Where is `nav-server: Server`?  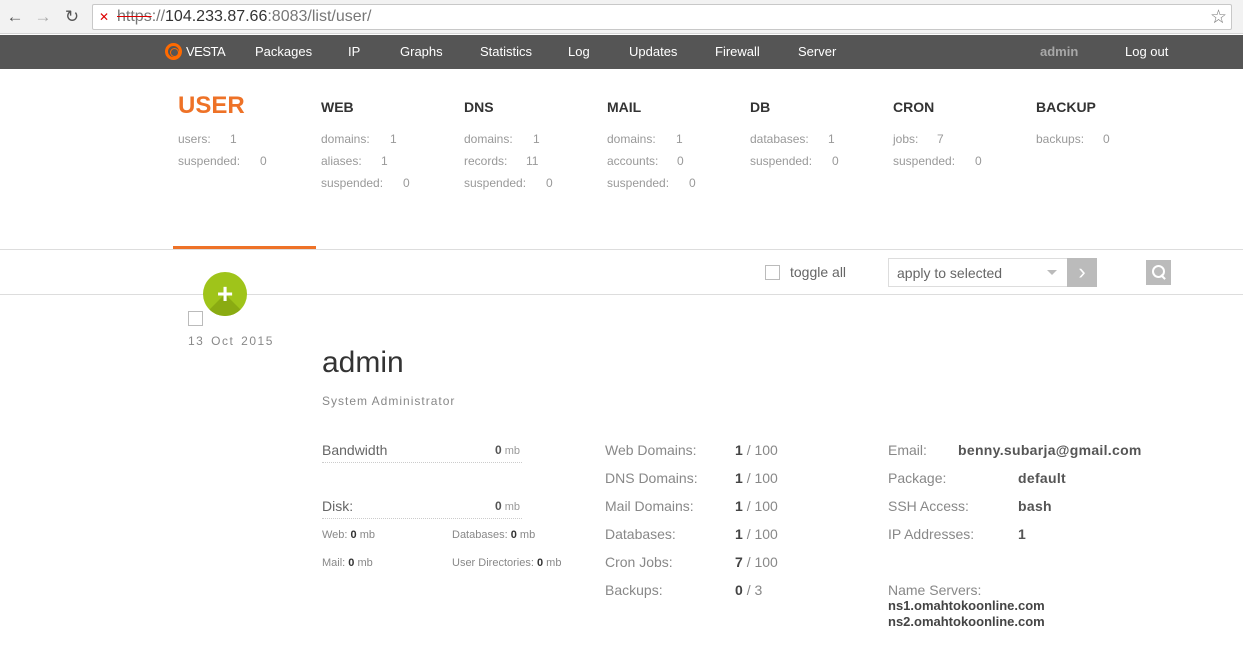
nav-server: Server is located at coordinates (817, 51).